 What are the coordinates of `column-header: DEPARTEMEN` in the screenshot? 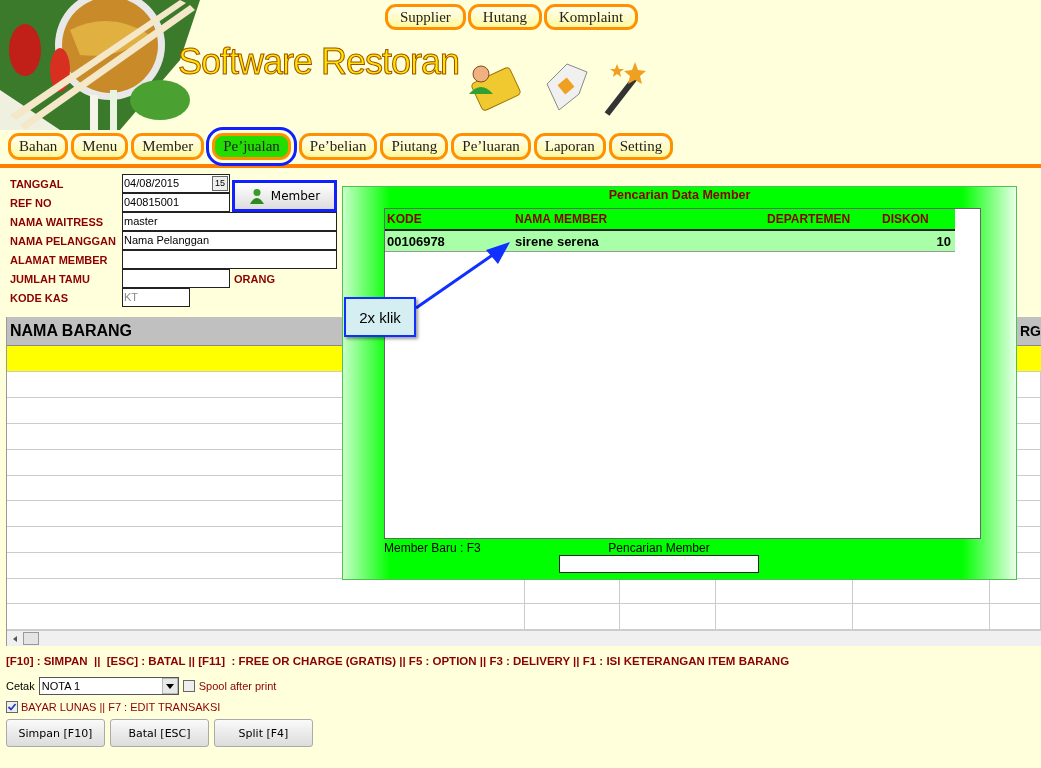 It's located at (809, 219).